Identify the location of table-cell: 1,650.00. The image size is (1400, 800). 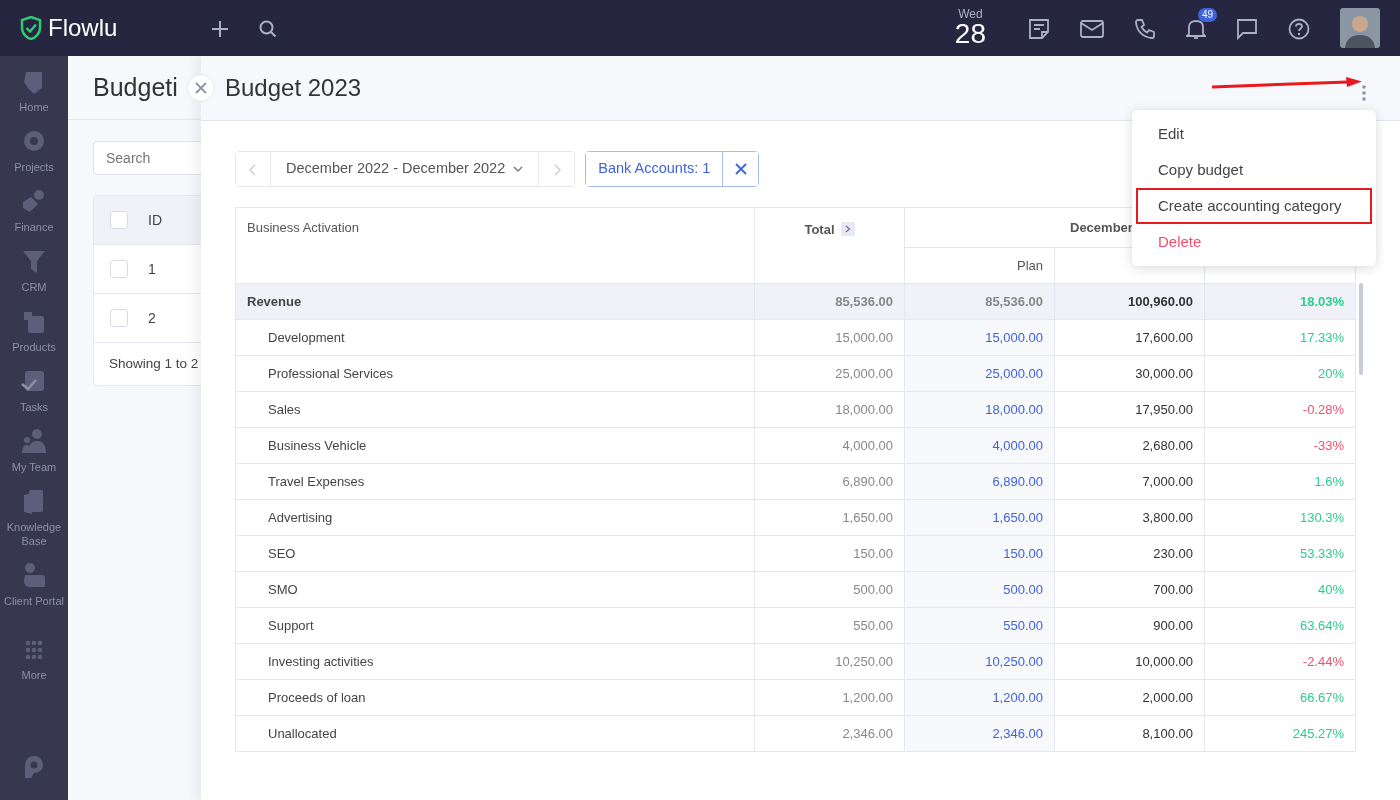
(829, 517).